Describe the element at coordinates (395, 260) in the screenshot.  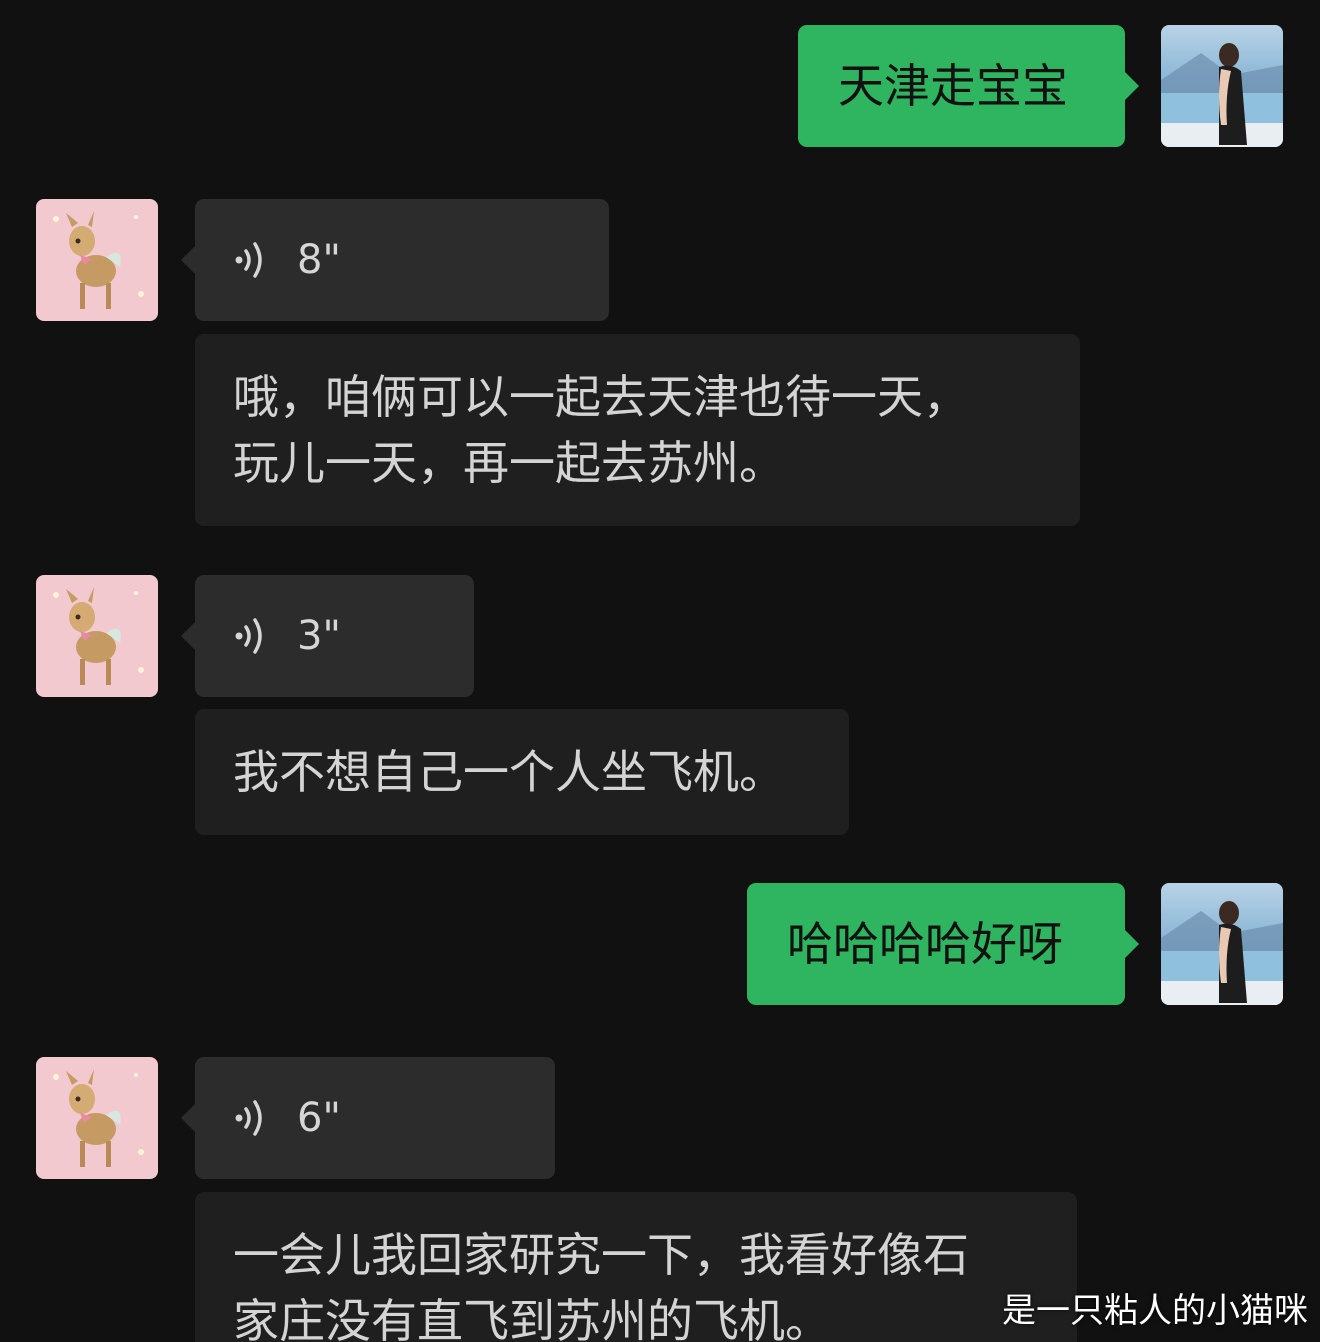
I see `voice-message-bubble: 8"` at that location.